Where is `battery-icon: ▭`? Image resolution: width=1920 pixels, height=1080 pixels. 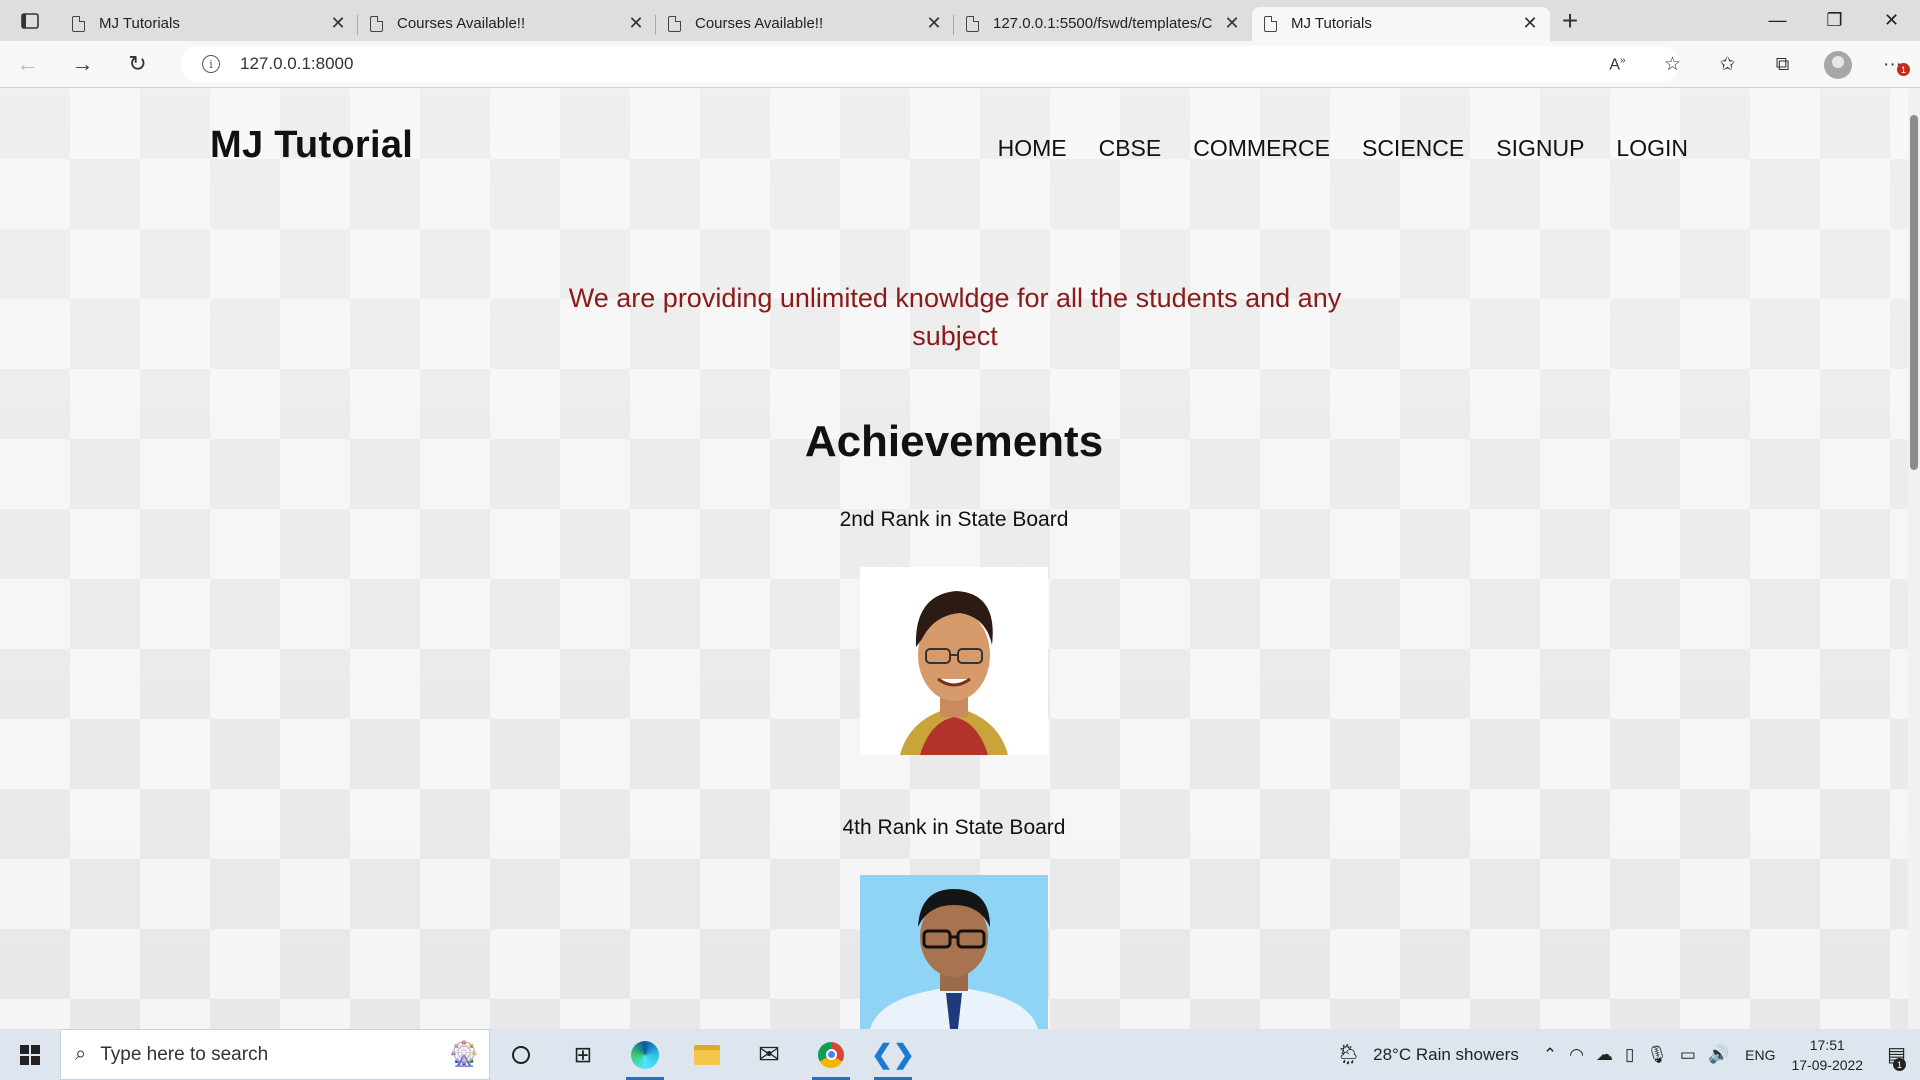 battery-icon: ▭ is located at coordinates (1688, 1055).